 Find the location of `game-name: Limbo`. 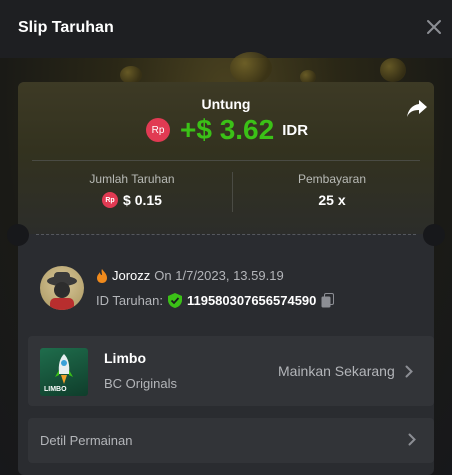

game-name: Limbo is located at coordinates (125, 358).